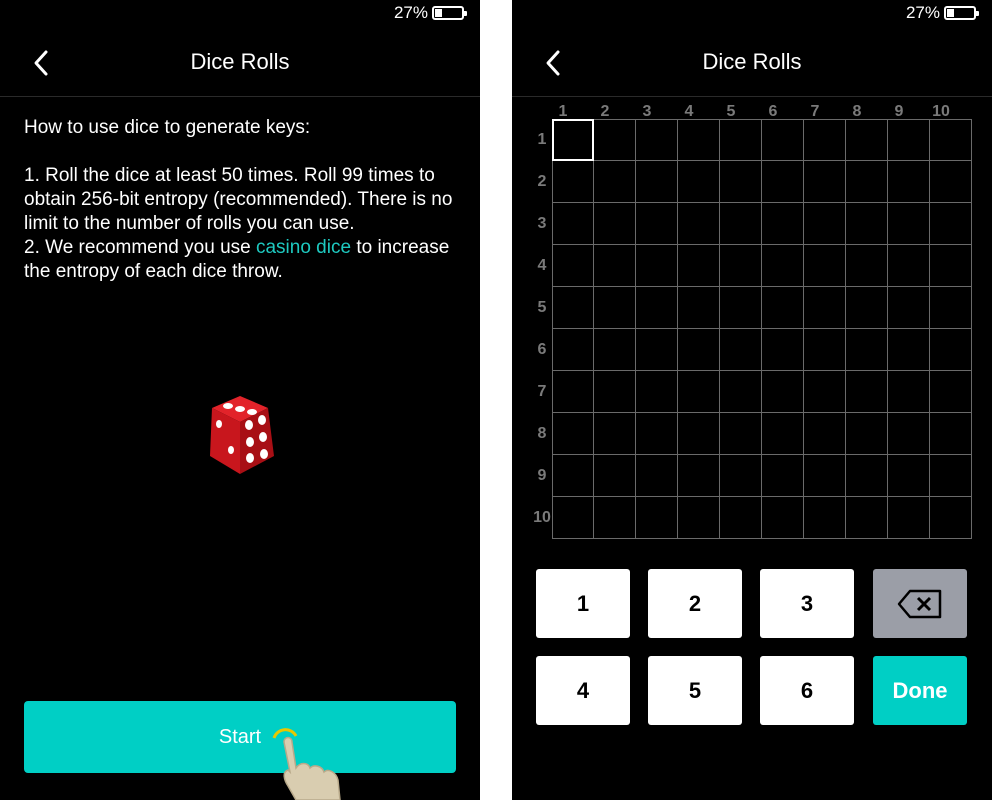  I want to click on key-4: 4, so click(583, 690).